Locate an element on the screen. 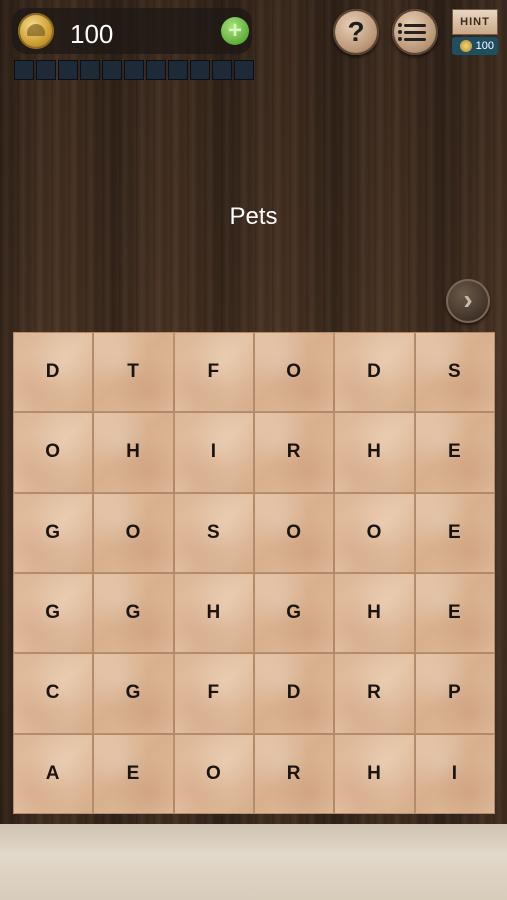 The image size is (507, 900). level-progress-bar is located at coordinates (134, 70).